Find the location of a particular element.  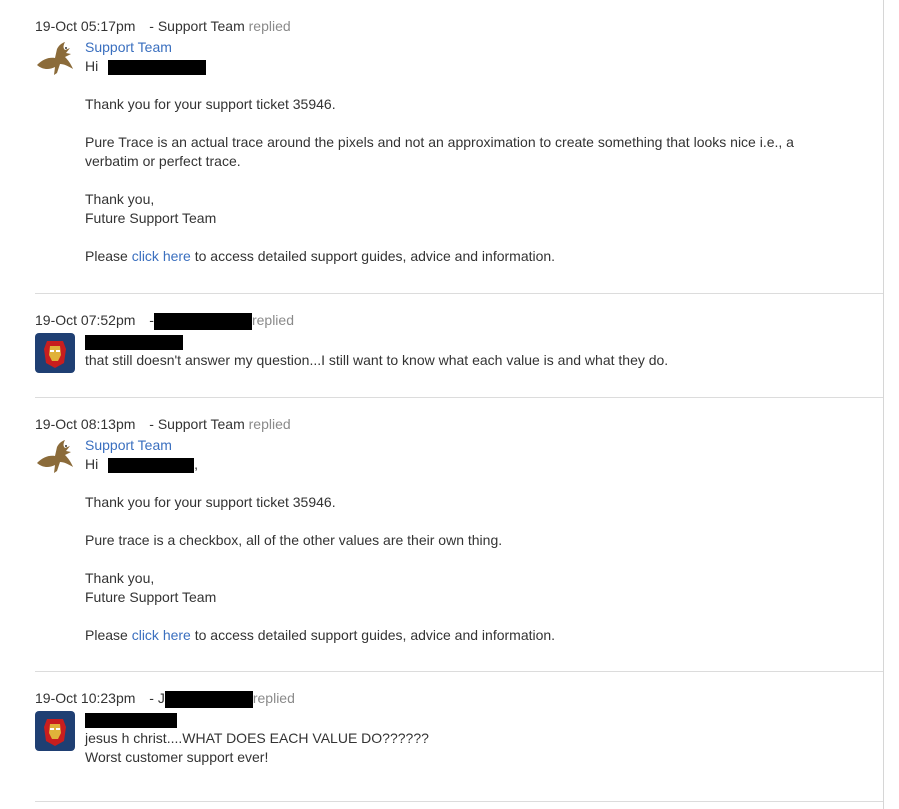

greeting-line: Hi , is located at coordinates (484, 464).